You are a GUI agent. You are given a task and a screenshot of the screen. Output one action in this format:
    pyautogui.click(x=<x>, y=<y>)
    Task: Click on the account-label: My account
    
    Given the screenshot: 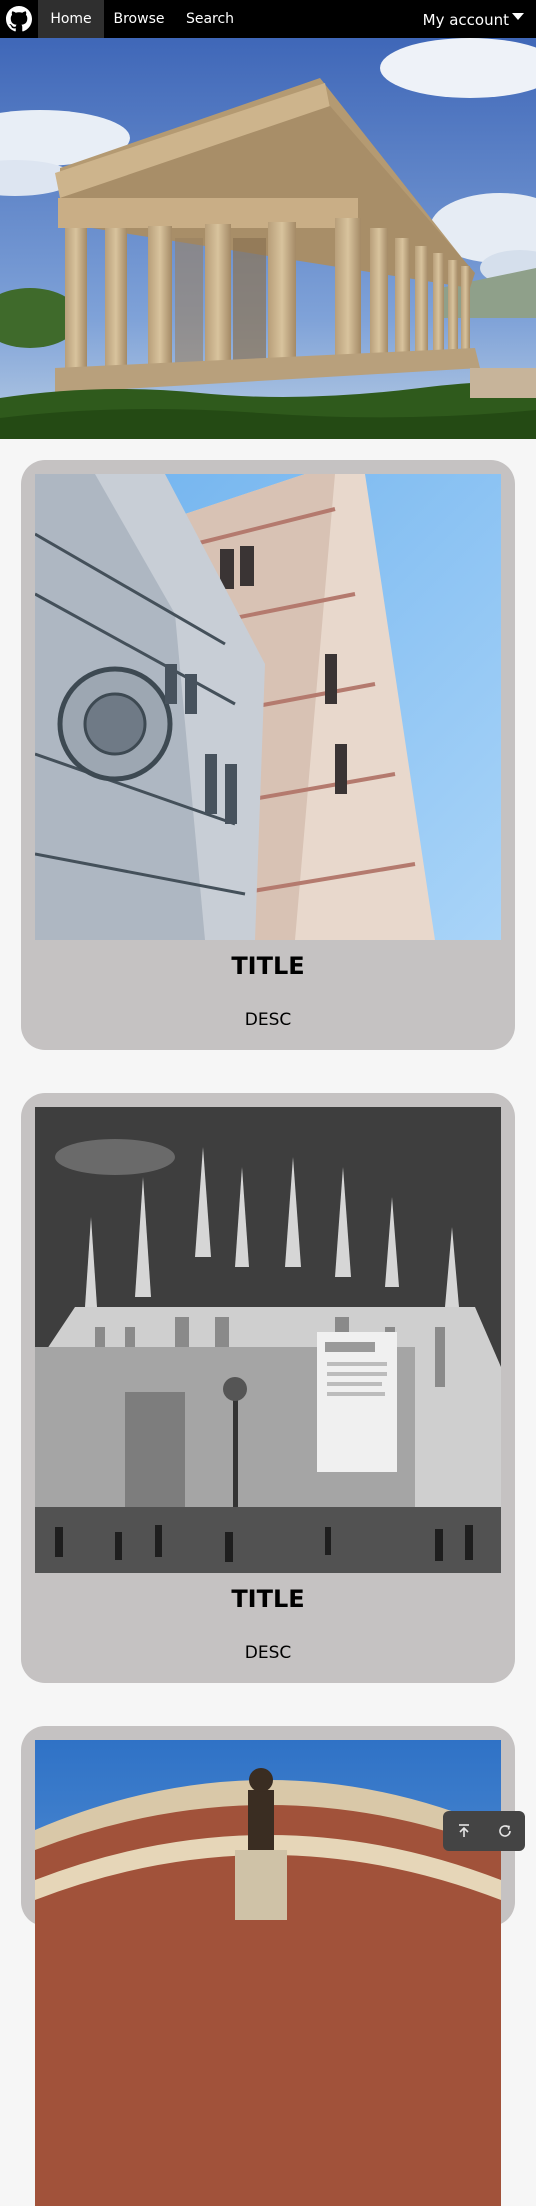 What is the action you would take?
    pyautogui.click(x=465, y=20)
    